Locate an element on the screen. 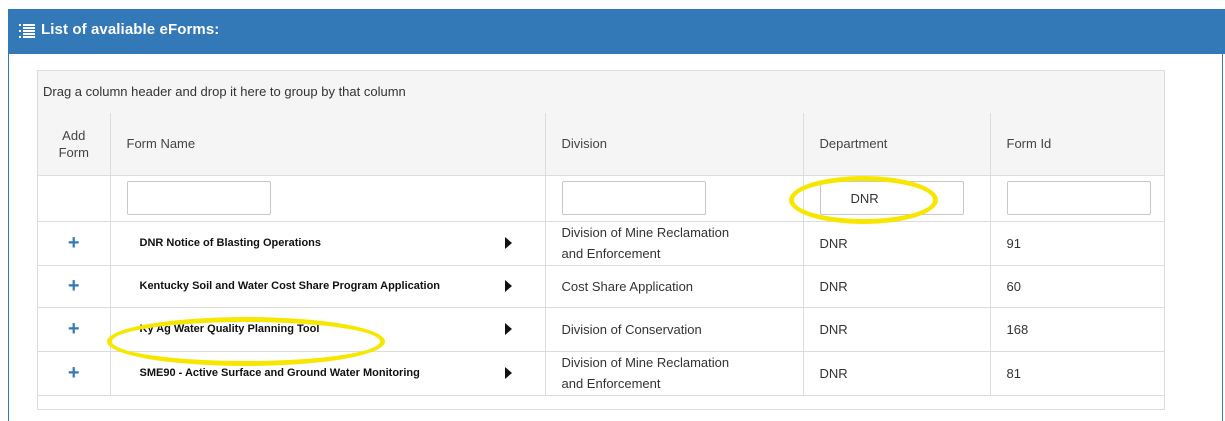 The image size is (1225, 421). division-cell: Cost Share Application is located at coordinates (674, 286).